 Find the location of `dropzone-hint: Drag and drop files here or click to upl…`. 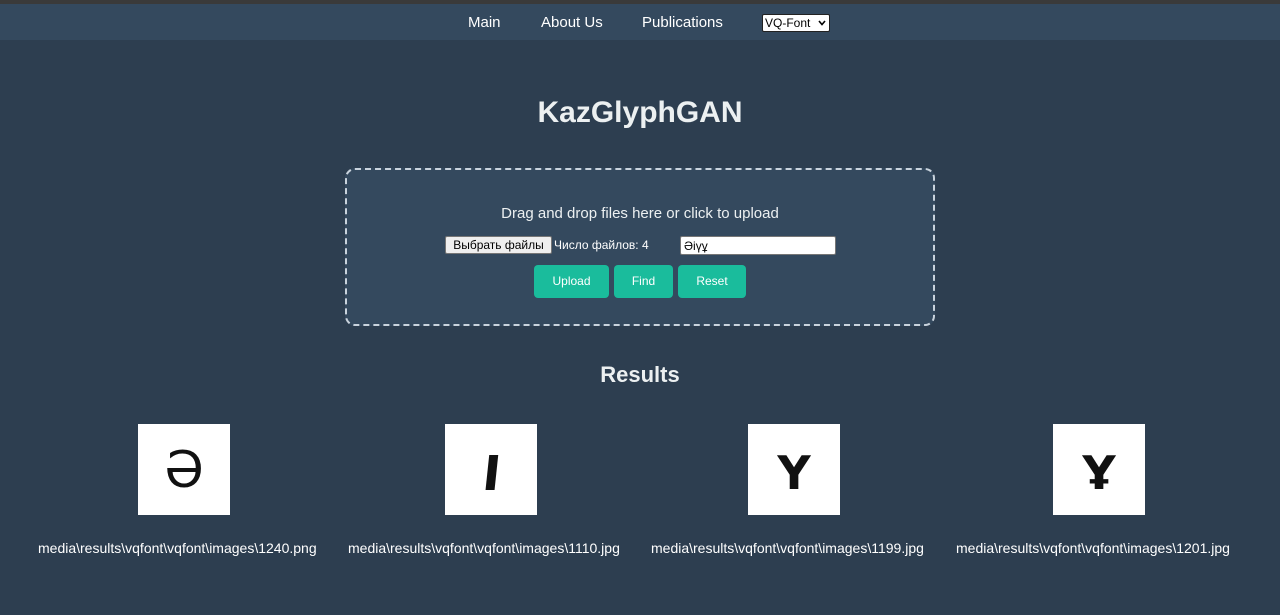

dropzone-hint: Drag and drop files here or click to upl… is located at coordinates (640, 213).